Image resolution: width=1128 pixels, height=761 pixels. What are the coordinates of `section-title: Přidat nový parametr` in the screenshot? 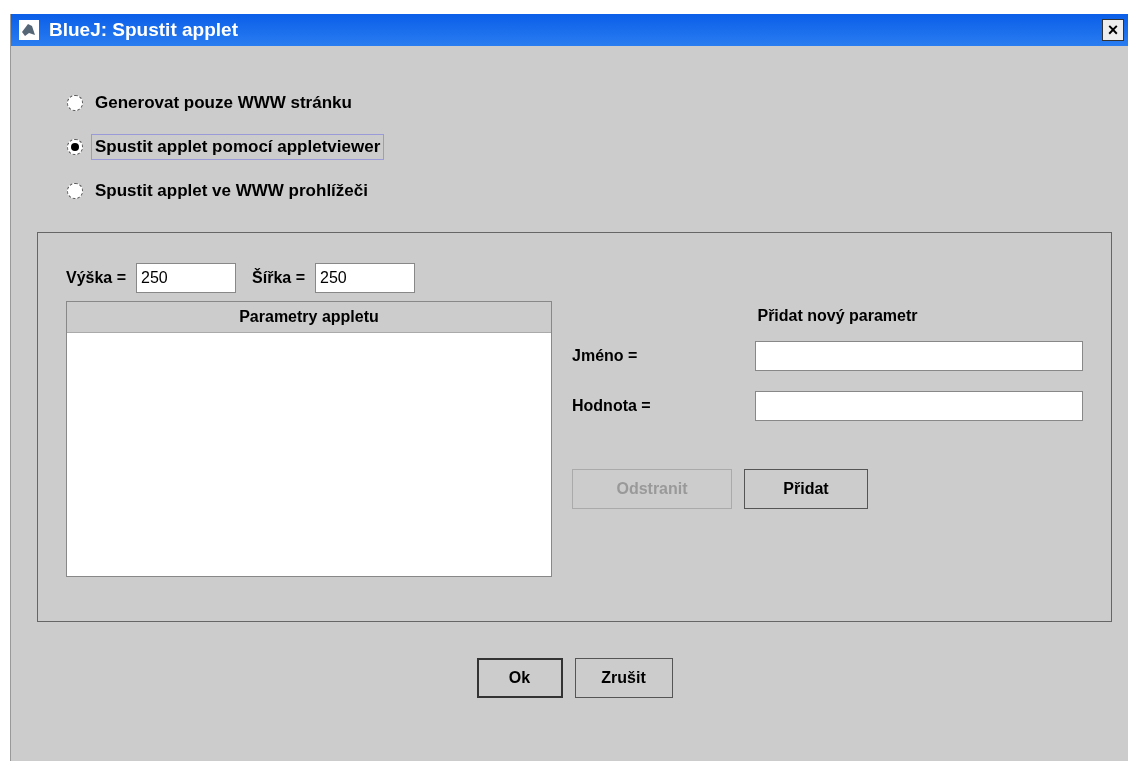 It's located at (837, 316).